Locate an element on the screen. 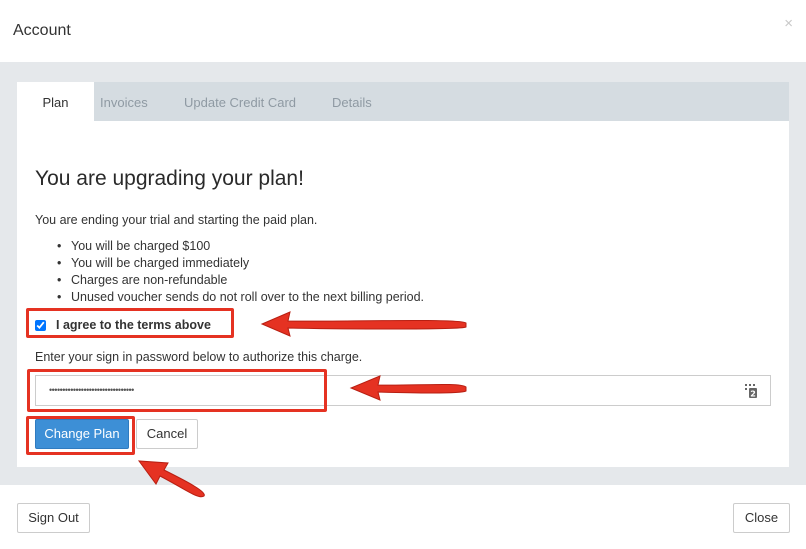 This screenshot has width=806, height=549. arrow-to-agree-icon is located at coordinates (363, 324).